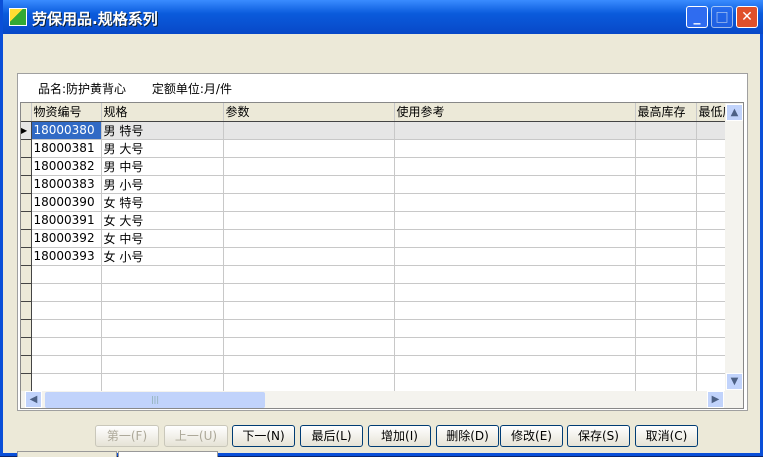  What do you see at coordinates (379, 202) in the screenshot?
I see `table-row: 18000390 女 特号` at bounding box center [379, 202].